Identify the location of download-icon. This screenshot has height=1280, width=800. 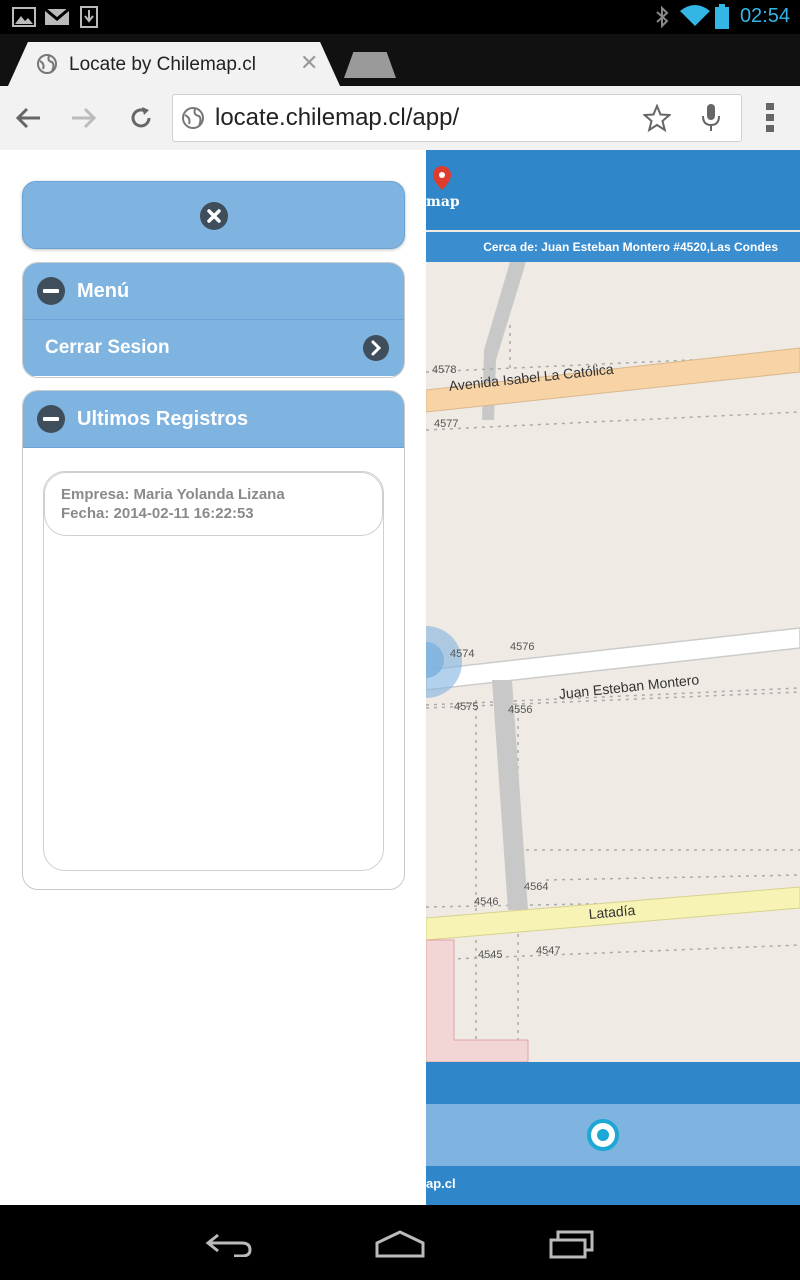
(89, 17).